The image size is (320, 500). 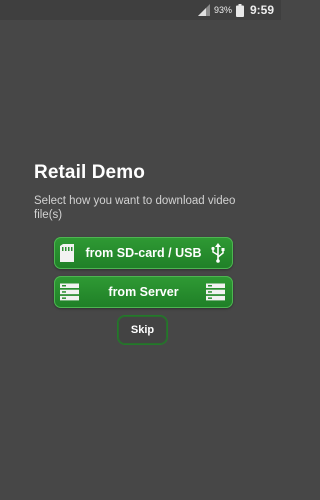 I want to click on status-area: 93% 9:59, so click(x=235, y=10).